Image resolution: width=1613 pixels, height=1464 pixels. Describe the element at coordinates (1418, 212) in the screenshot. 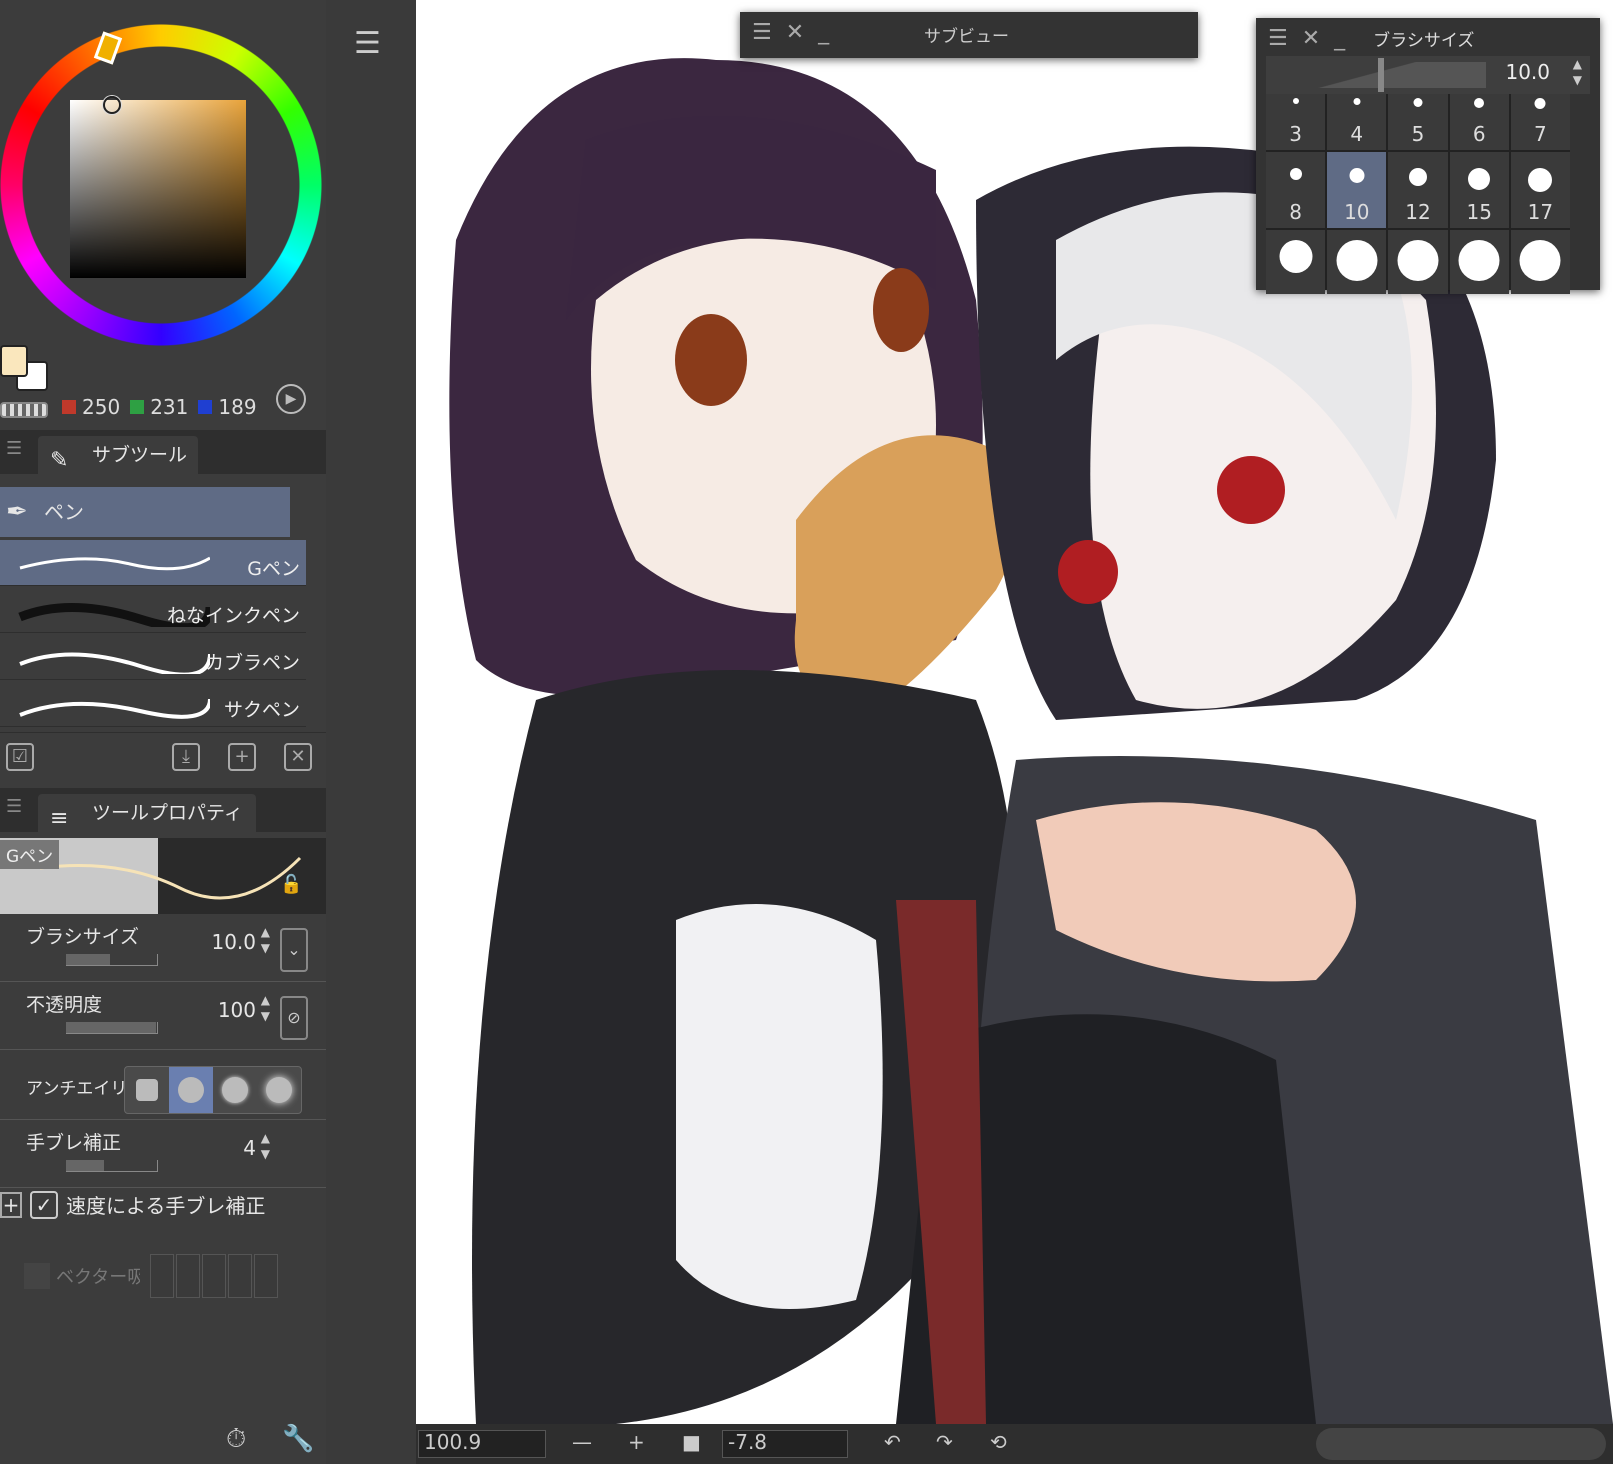

I see `brushsize-cell-label: 12` at that location.